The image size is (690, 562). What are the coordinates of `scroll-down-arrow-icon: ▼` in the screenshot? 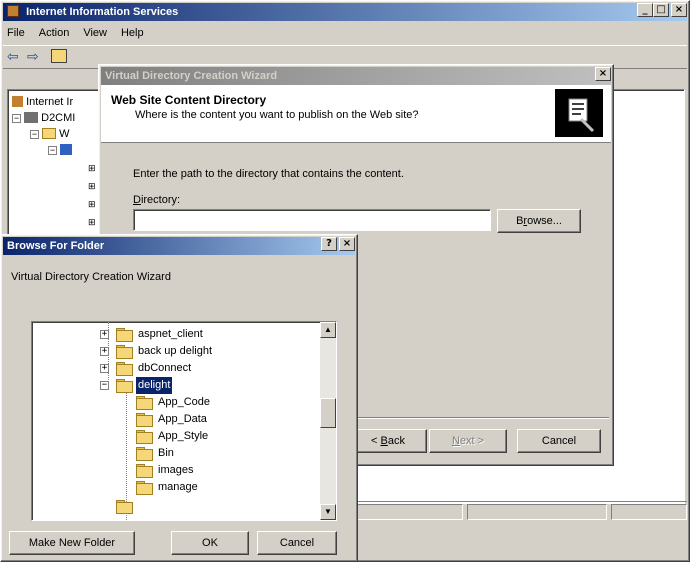 It's located at (328, 512).